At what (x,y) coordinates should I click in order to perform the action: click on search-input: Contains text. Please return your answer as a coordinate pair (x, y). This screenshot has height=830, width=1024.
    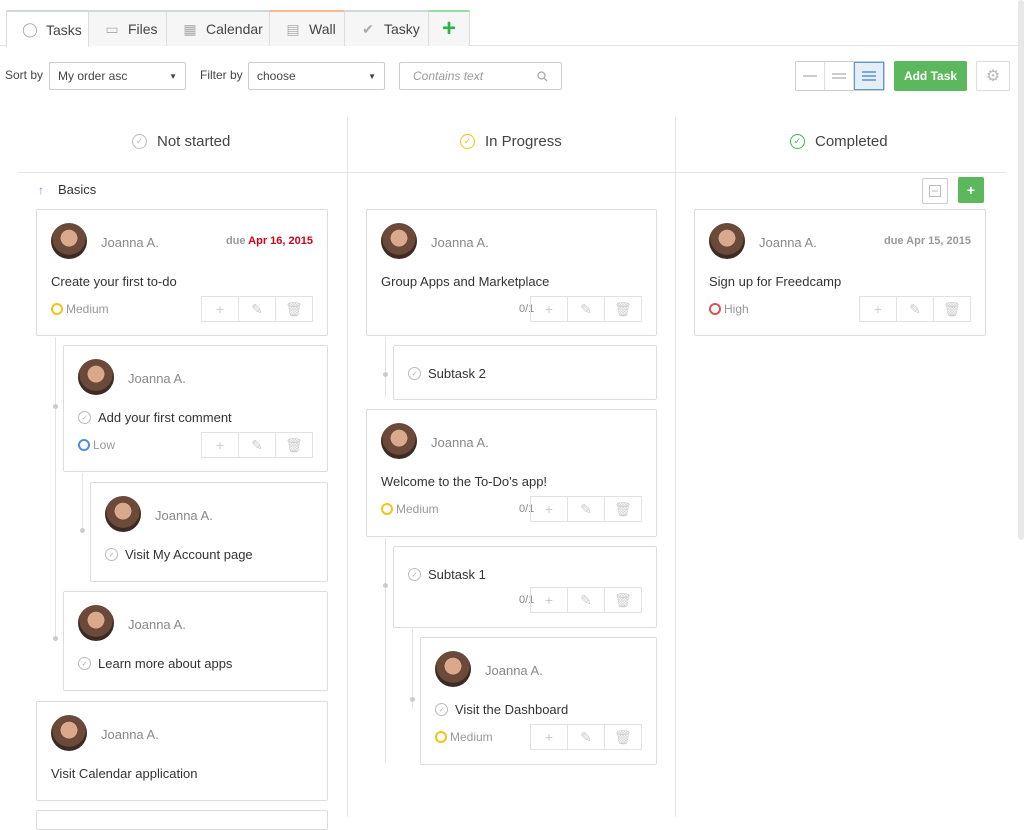
    Looking at the image, I should click on (480, 76).